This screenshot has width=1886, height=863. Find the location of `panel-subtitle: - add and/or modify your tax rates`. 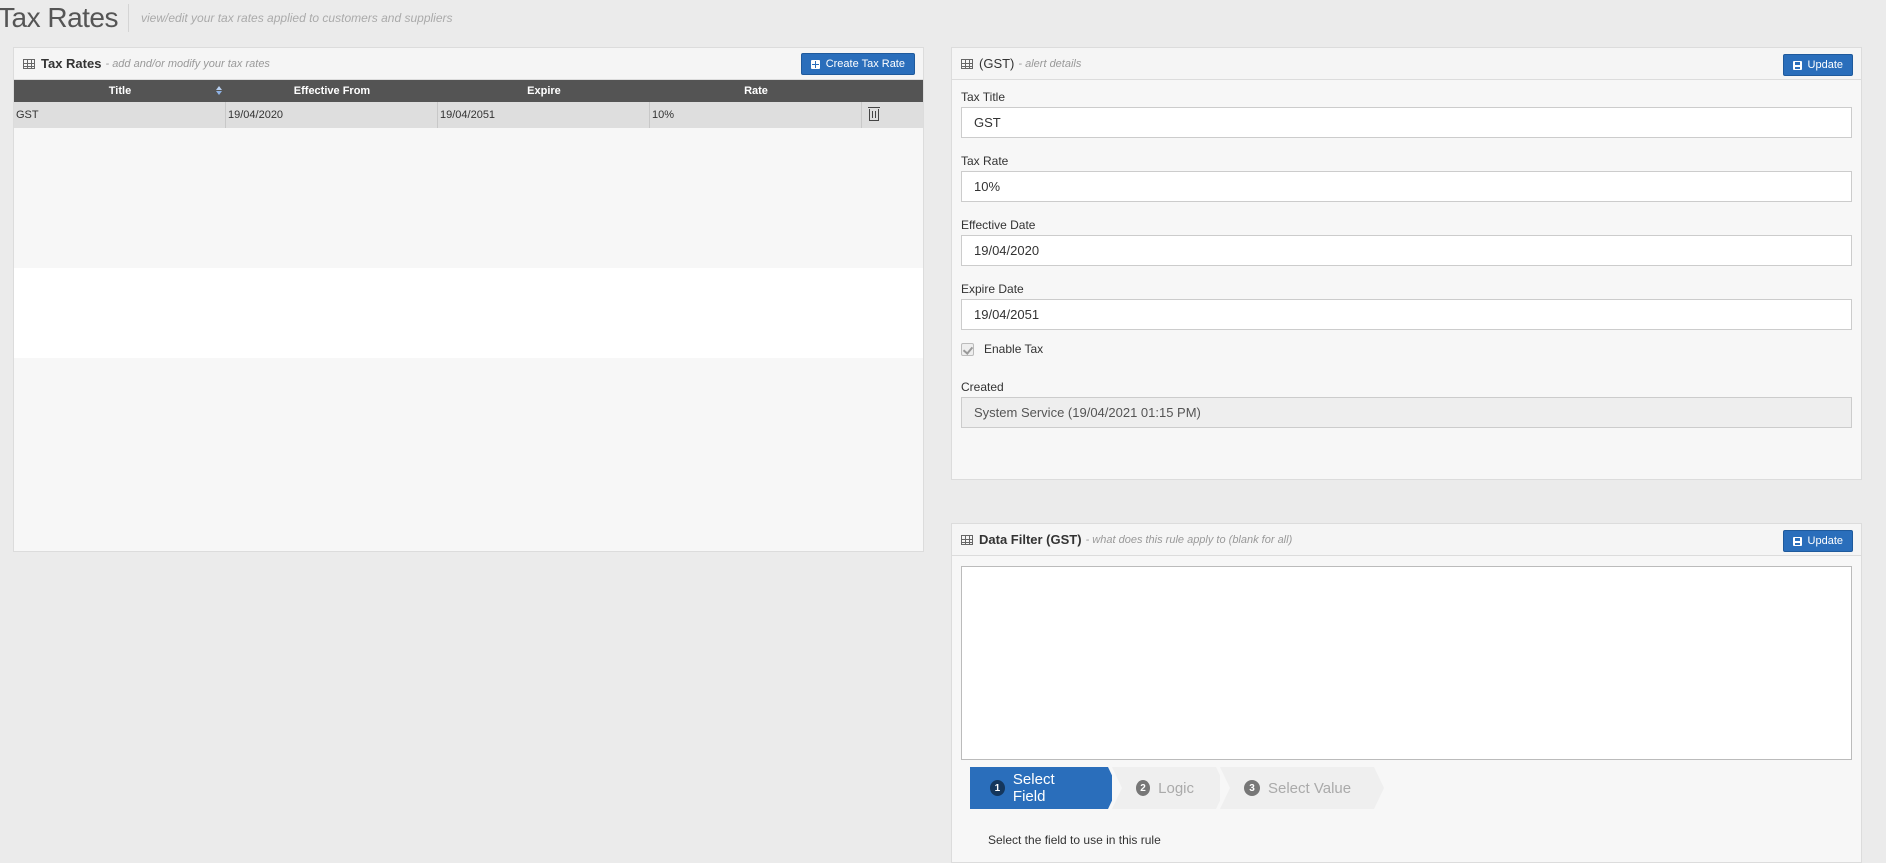

panel-subtitle: - add and/or modify your tax rates is located at coordinates (187, 63).